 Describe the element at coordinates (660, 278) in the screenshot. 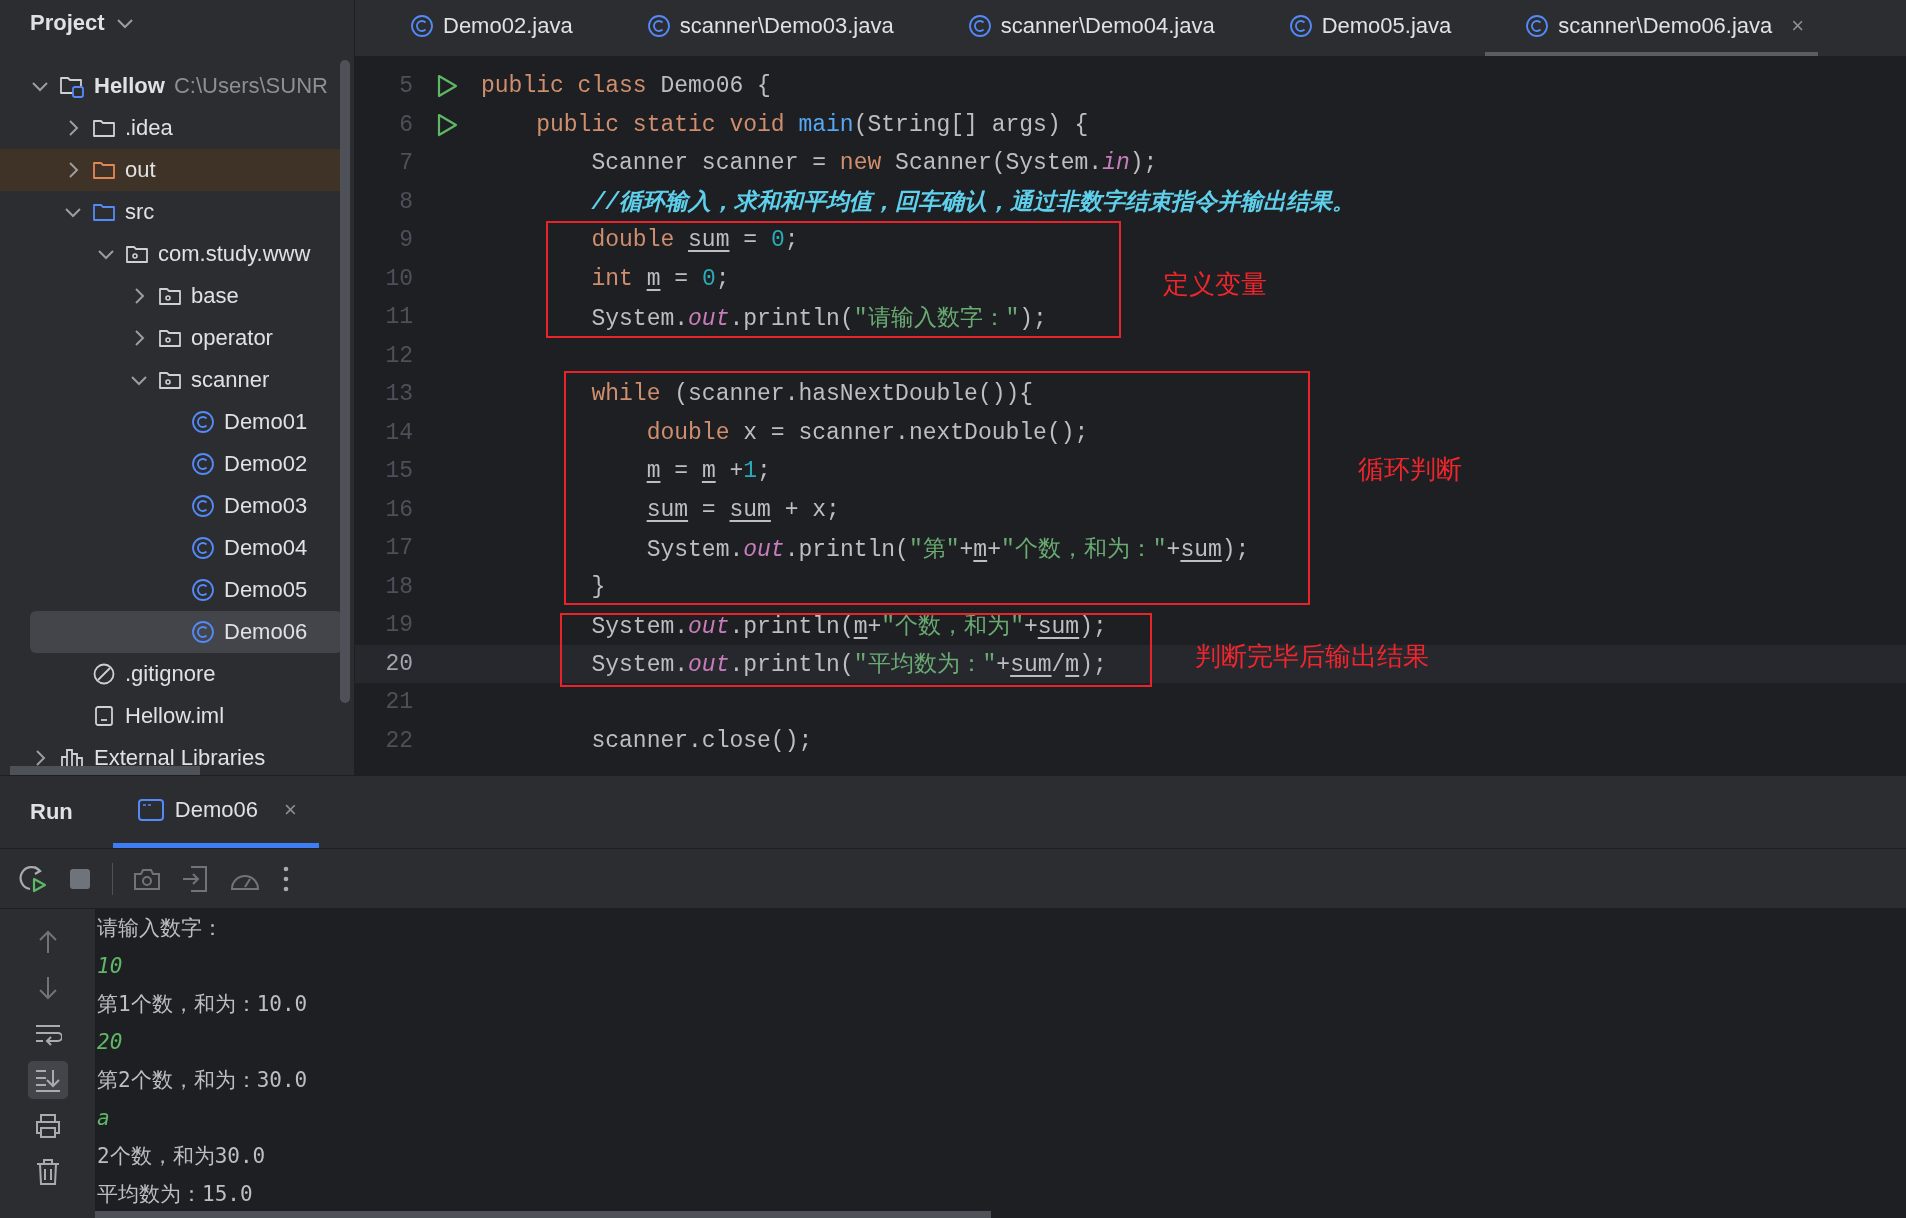

I see `code-line: int m = 0;` at that location.